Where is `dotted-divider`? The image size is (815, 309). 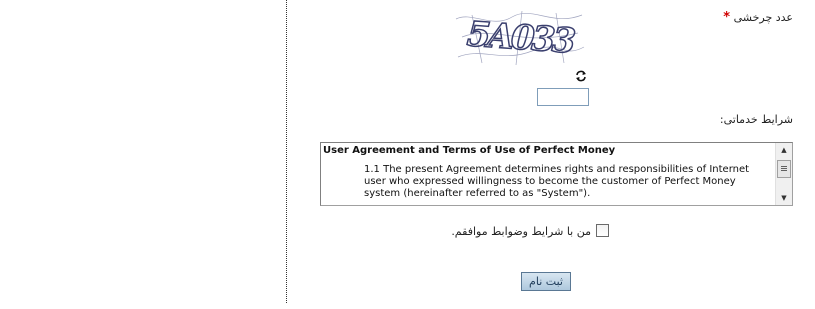
dotted-divider is located at coordinates (286, 151).